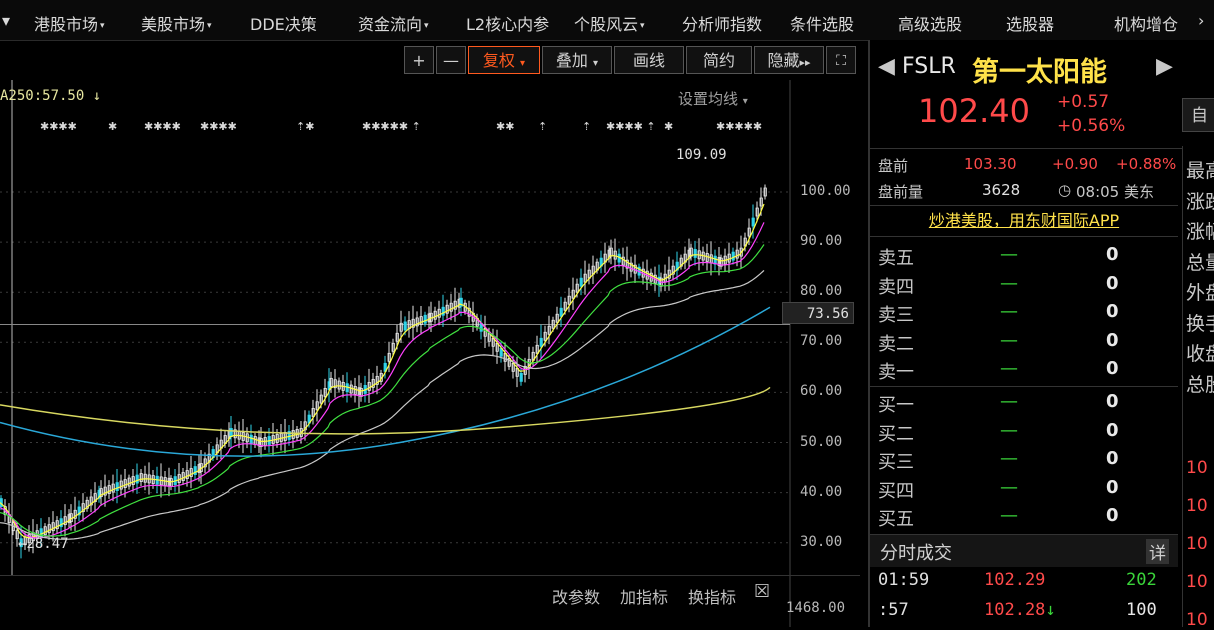 The width and height of the screenshot is (1214, 630). I want to click on next-stock-icon: ▶, so click(1164, 66).